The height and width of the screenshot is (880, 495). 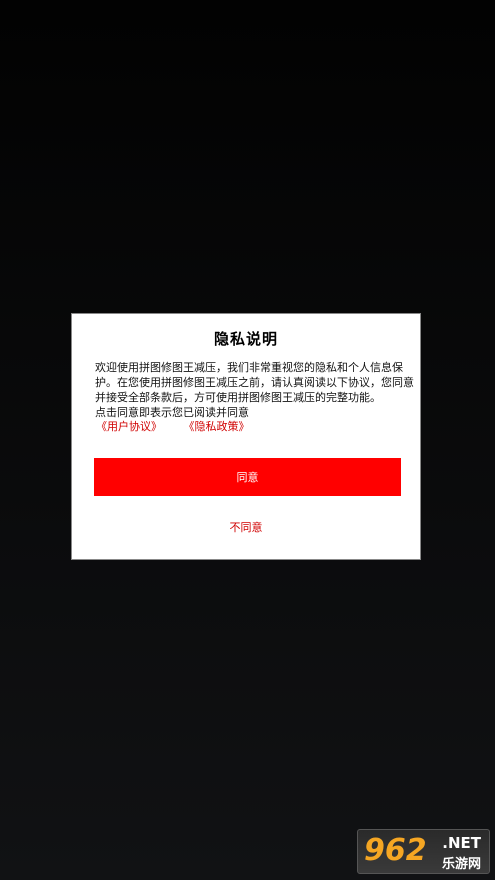 I want to click on disagree-button: 不同意, so click(x=246, y=527).